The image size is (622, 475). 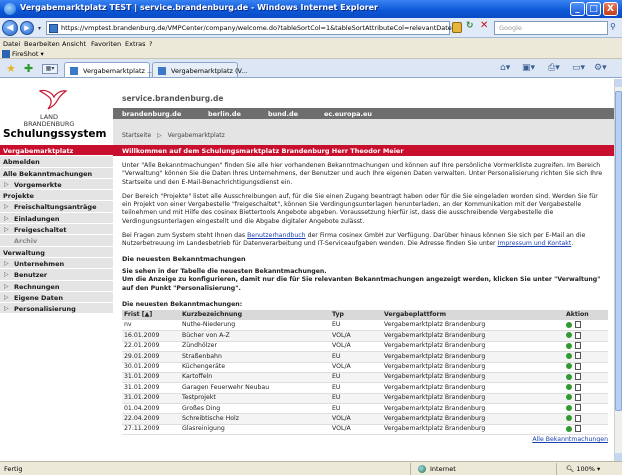 What do you see at coordinates (618, 251) in the screenshot?
I see `scroll-thumb` at bounding box center [618, 251].